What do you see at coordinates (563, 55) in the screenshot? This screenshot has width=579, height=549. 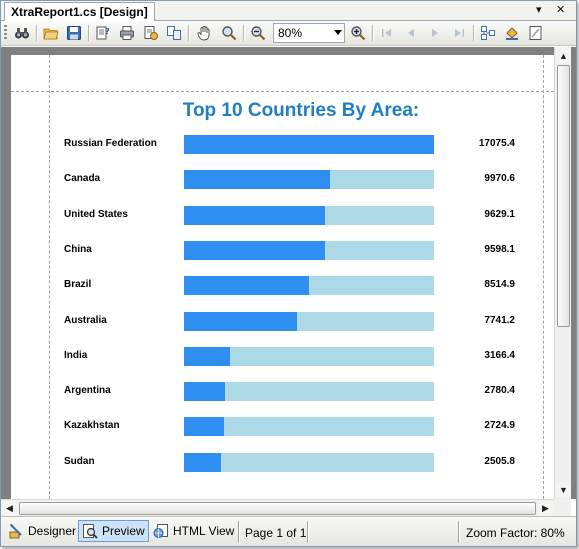 I see `scroll-up-icon: ▲` at bounding box center [563, 55].